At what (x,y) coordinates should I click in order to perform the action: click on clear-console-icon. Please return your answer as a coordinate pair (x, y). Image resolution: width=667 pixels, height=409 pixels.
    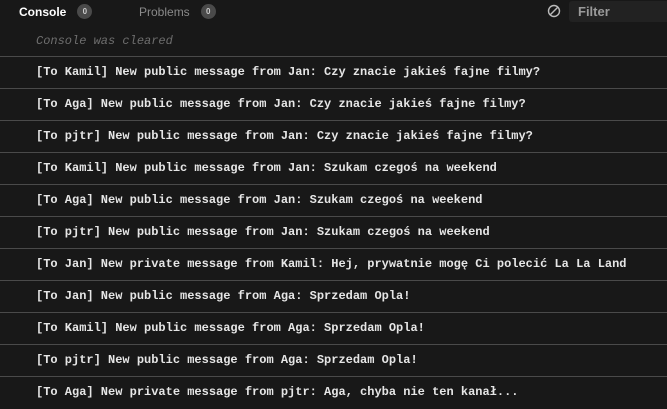
    Looking at the image, I should click on (554, 11).